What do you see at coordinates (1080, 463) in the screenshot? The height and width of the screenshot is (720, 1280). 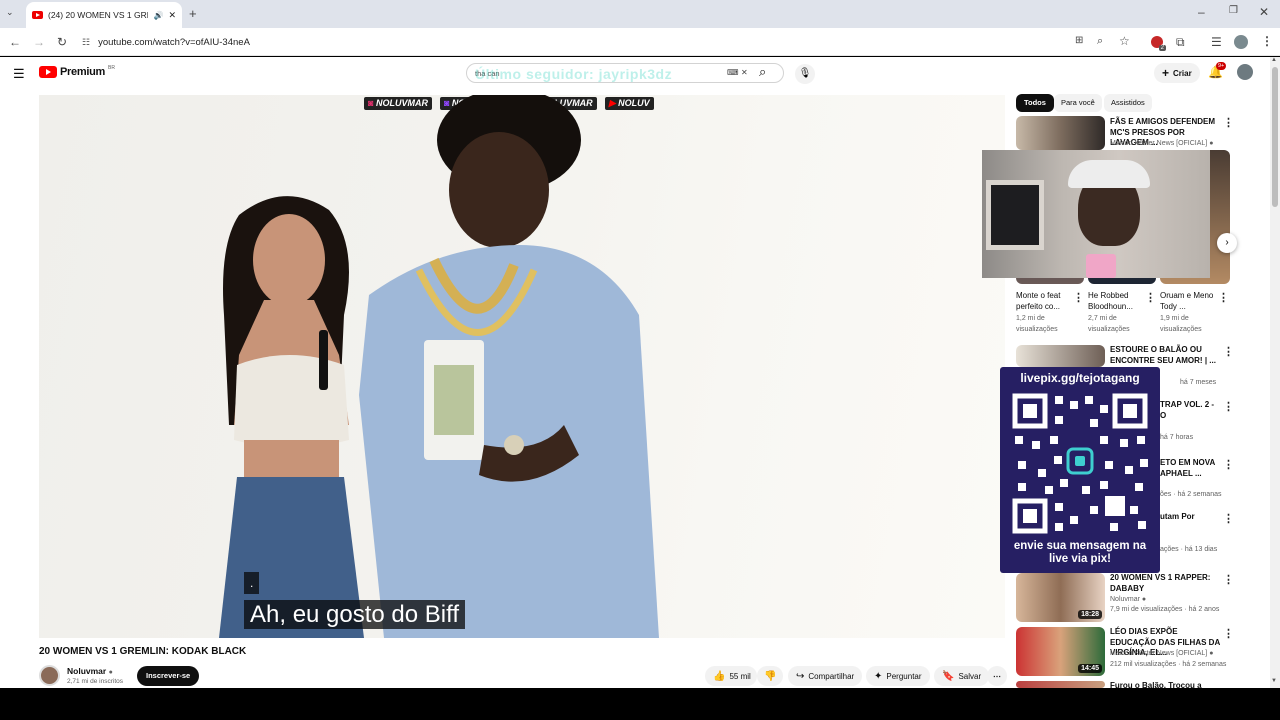 I see `qr-code-graphic` at bounding box center [1080, 463].